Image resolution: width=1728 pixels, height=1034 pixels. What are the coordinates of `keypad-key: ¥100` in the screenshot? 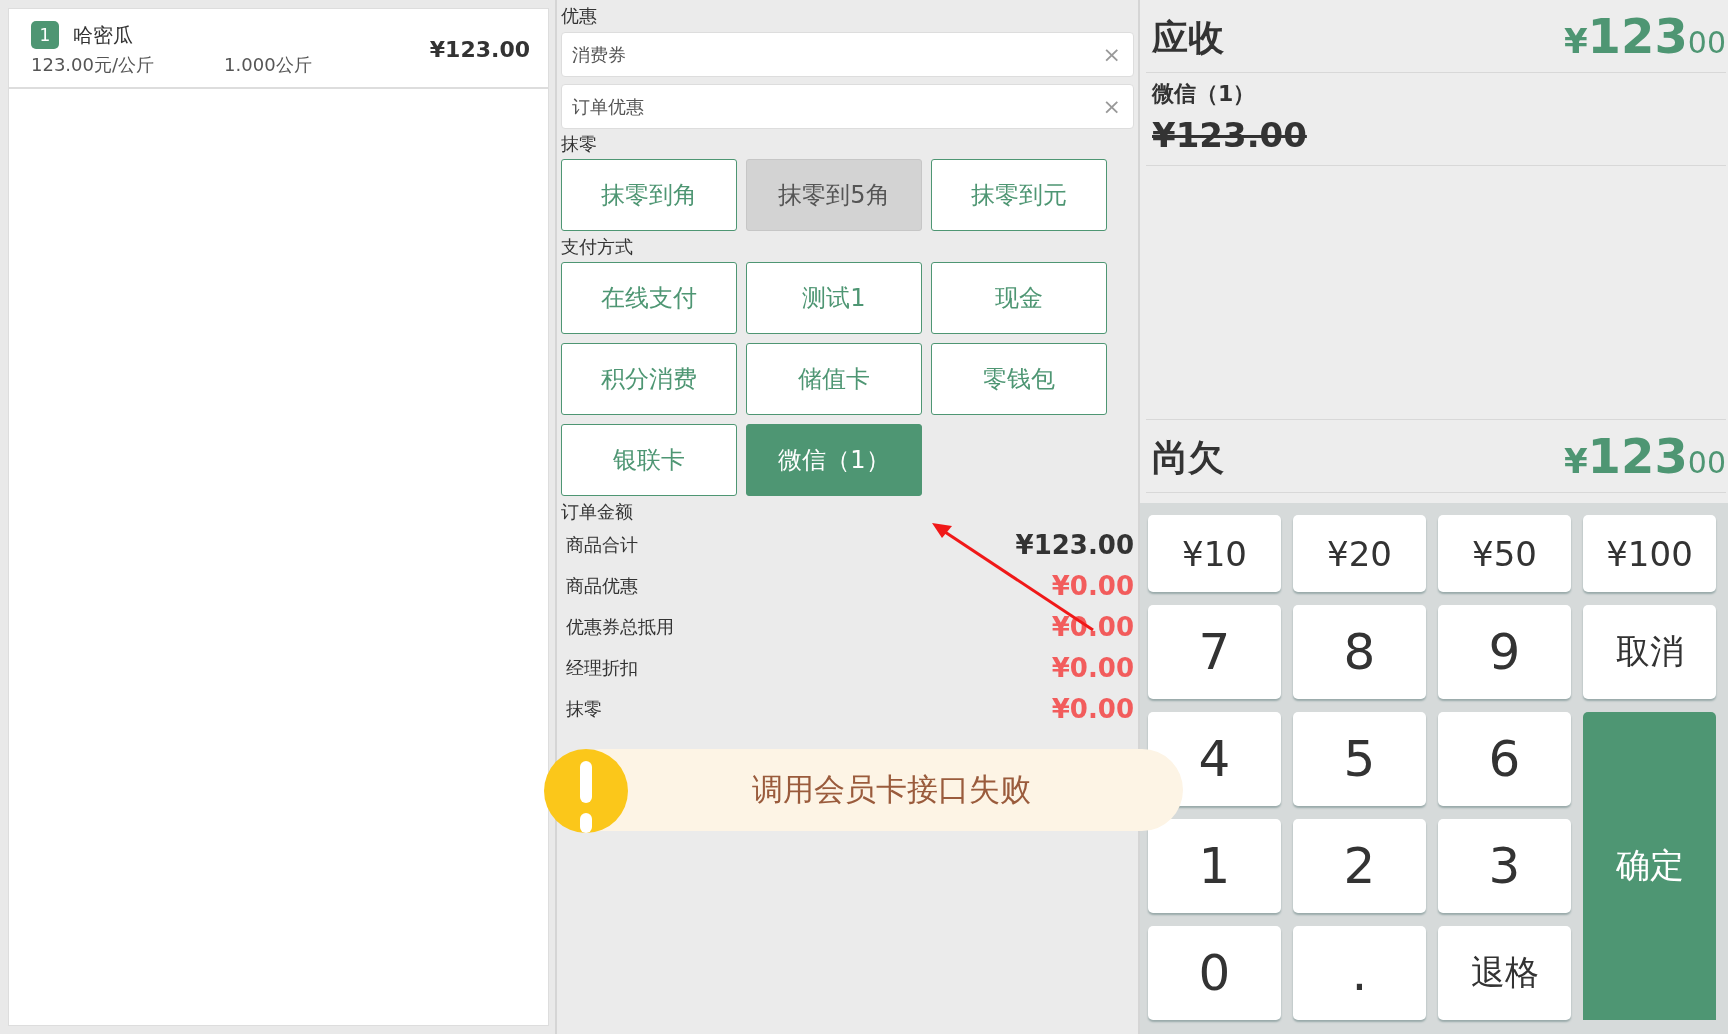 It's located at (1649, 553).